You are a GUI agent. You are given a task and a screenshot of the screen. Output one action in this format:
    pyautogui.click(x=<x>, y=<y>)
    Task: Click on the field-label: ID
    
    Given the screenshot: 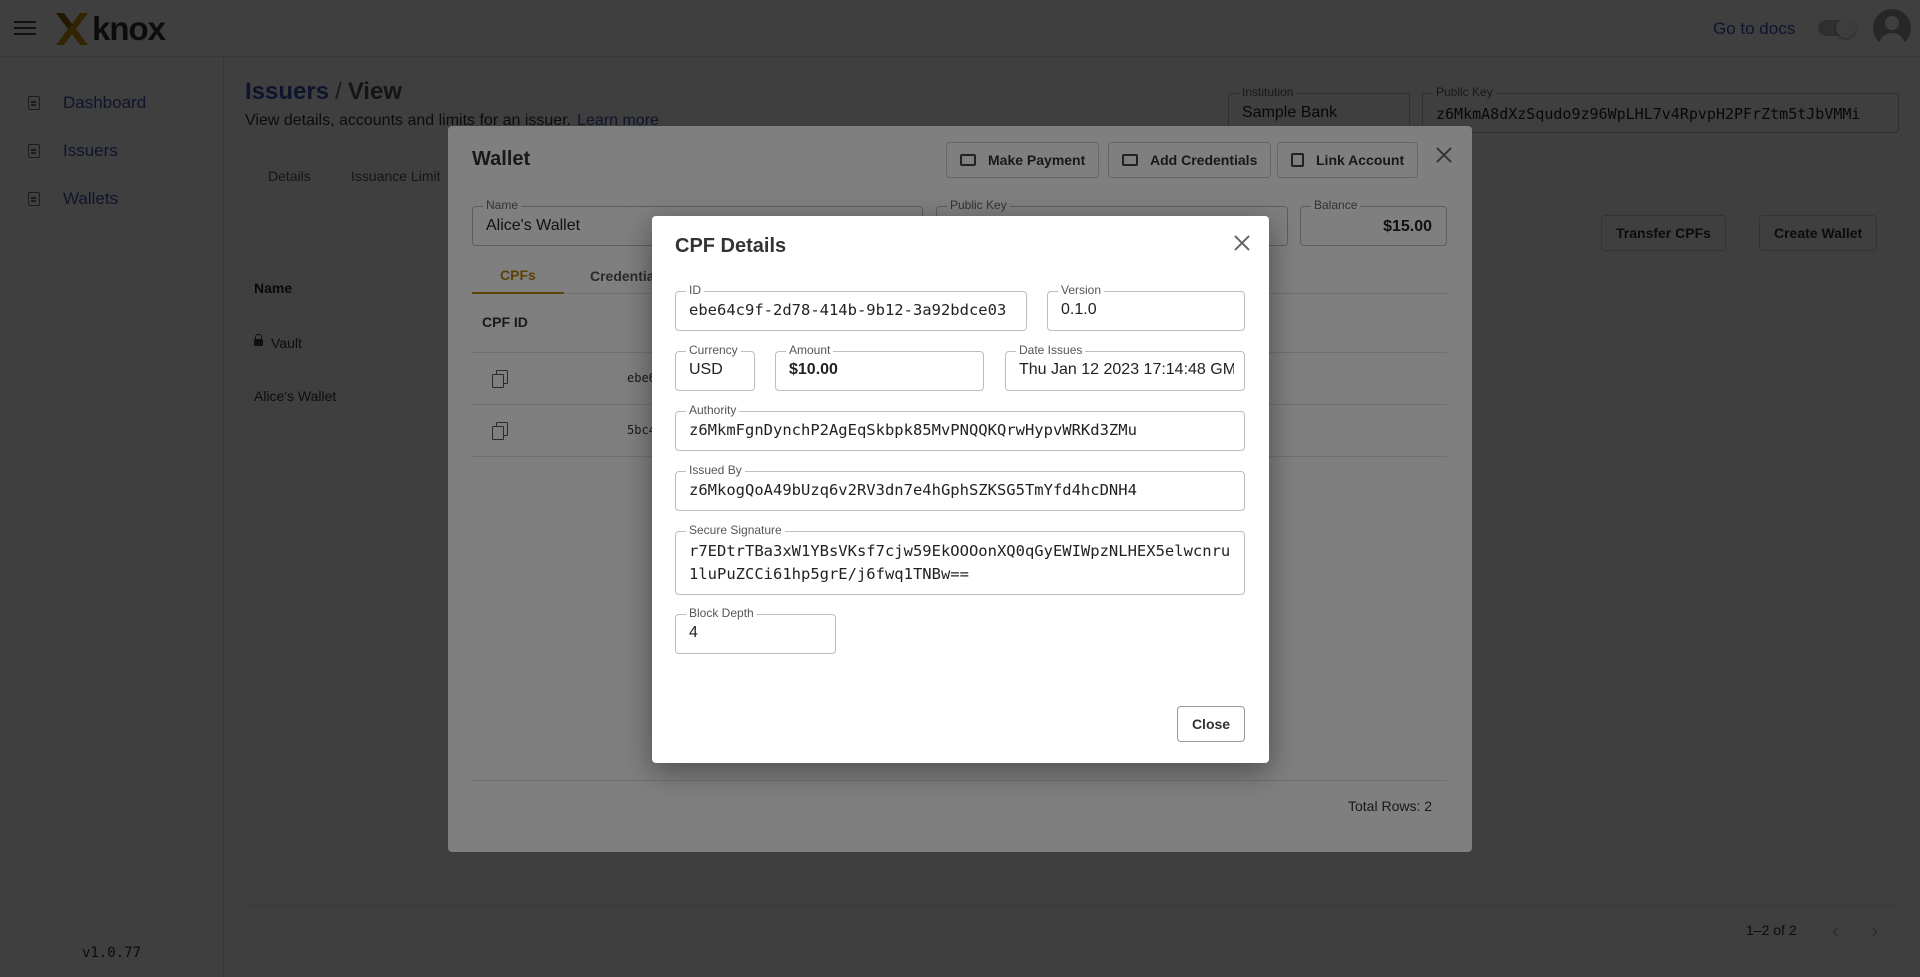 What is the action you would take?
    pyautogui.click(x=695, y=290)
    